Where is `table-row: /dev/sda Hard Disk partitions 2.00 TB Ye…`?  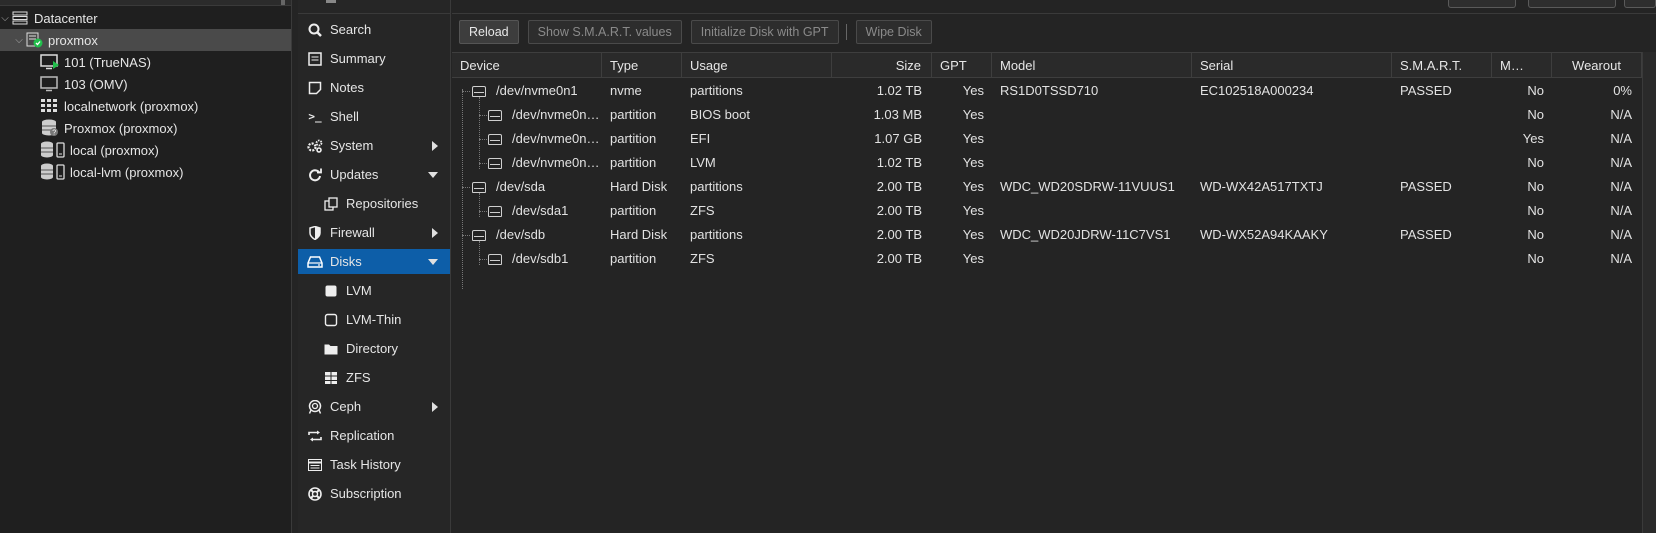
table-row: /dev/sda Hard Disk partitions 2.00 TB Ye… is located at coordinates (1047, 187).